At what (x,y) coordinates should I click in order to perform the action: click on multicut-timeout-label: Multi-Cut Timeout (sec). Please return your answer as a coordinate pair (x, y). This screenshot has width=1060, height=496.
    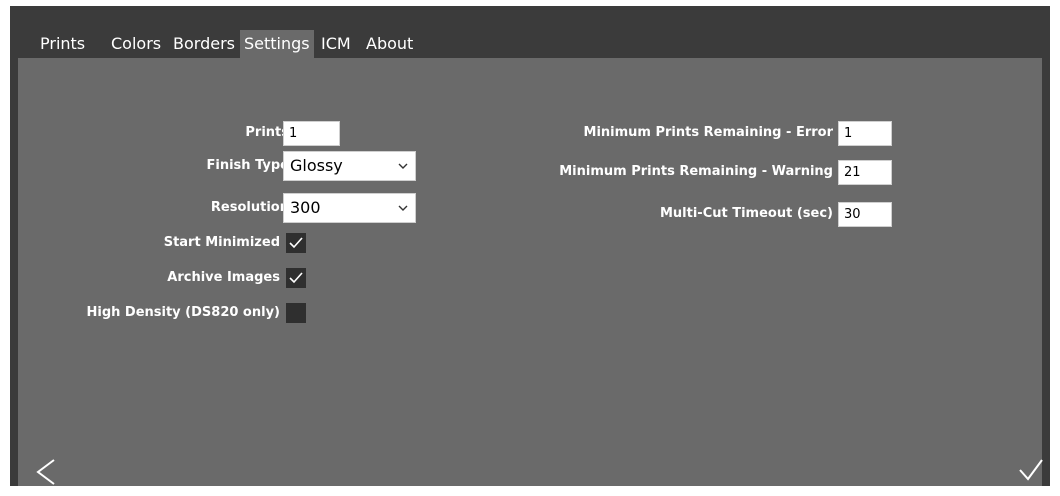
    Looking at the image, I should click on (746, 213).